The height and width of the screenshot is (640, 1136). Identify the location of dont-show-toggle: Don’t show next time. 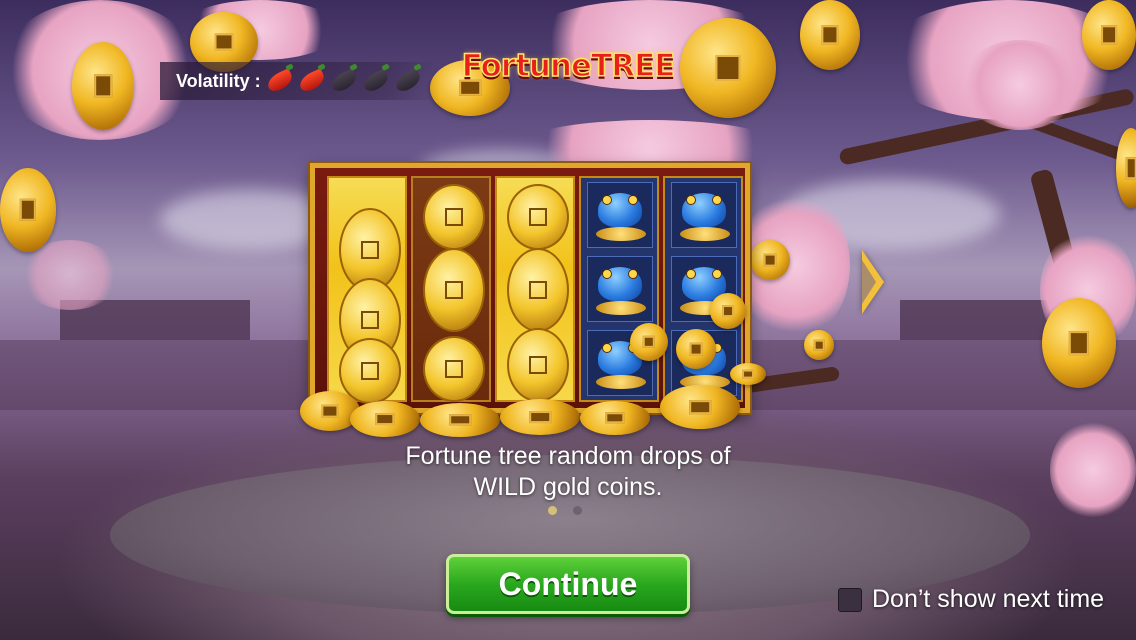
(971, 599).